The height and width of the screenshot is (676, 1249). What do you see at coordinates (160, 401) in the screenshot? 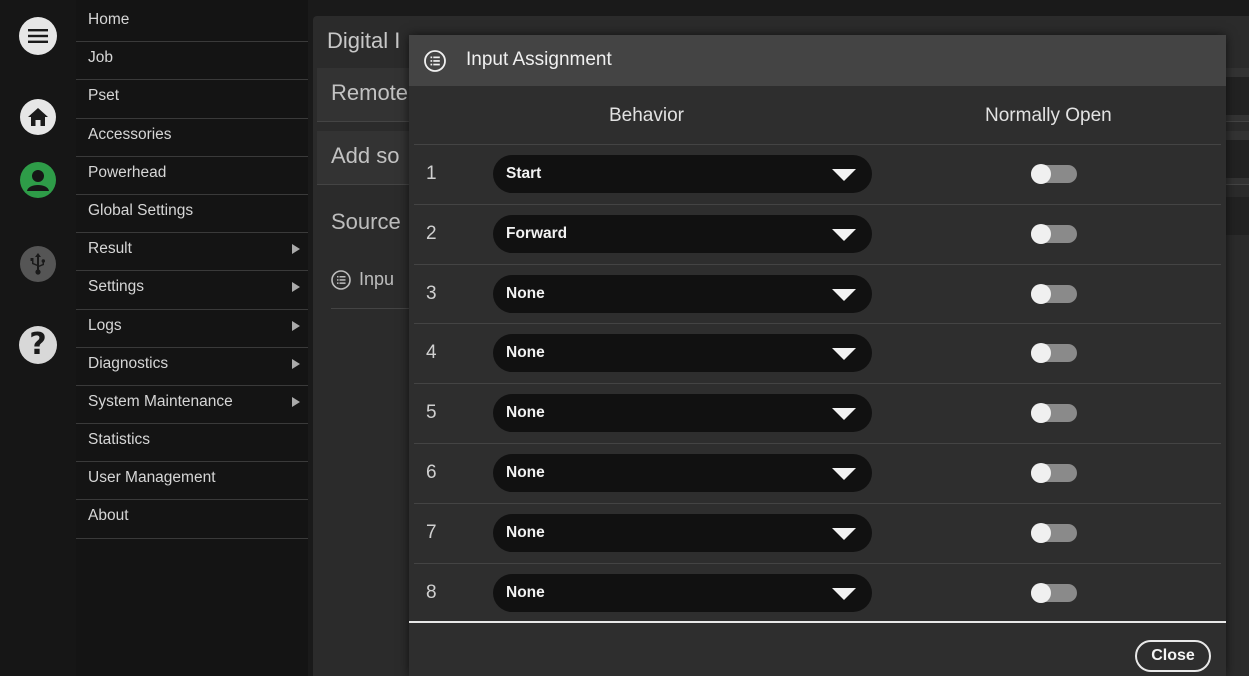
I see `nav-item-label: System Maintenance` at bounding box center [160, 401].